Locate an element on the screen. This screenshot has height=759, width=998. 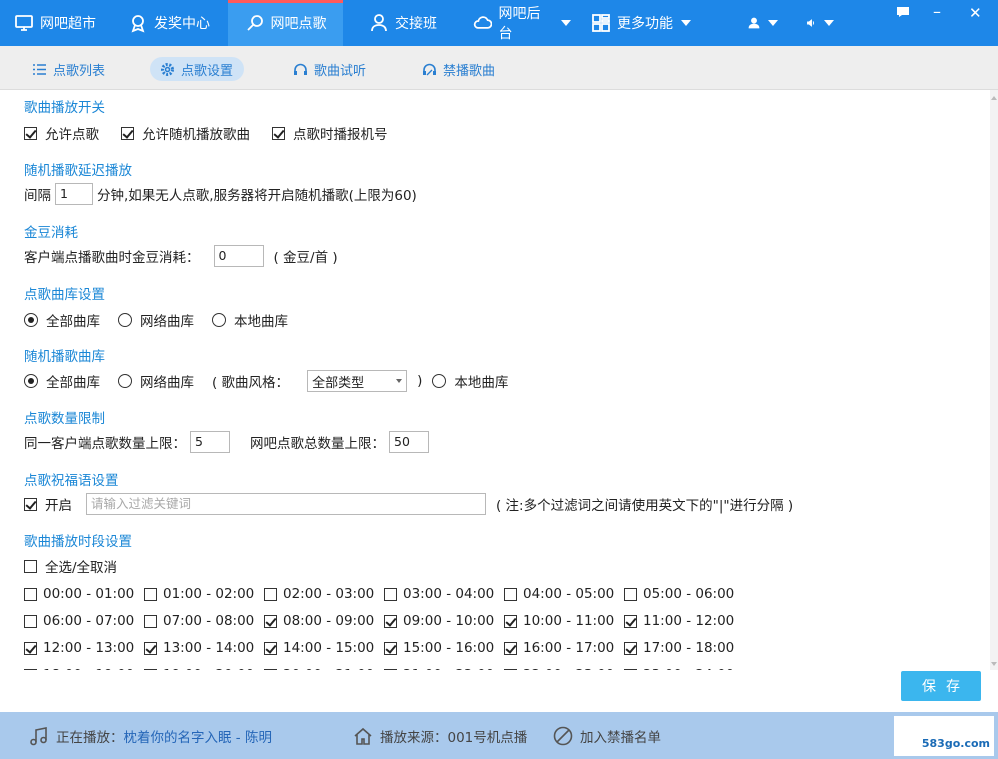
nav-label: 网吧超市 is located at coordinates (68, 24).